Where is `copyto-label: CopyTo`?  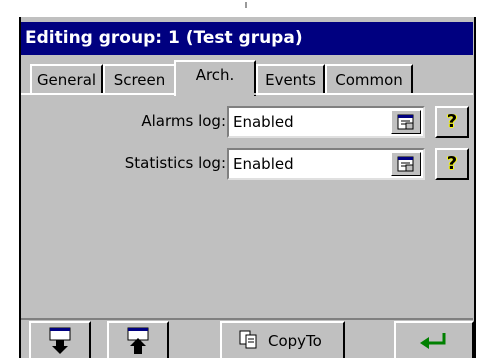
copyto-label: CopyTo is located at coordinates (295, 341).